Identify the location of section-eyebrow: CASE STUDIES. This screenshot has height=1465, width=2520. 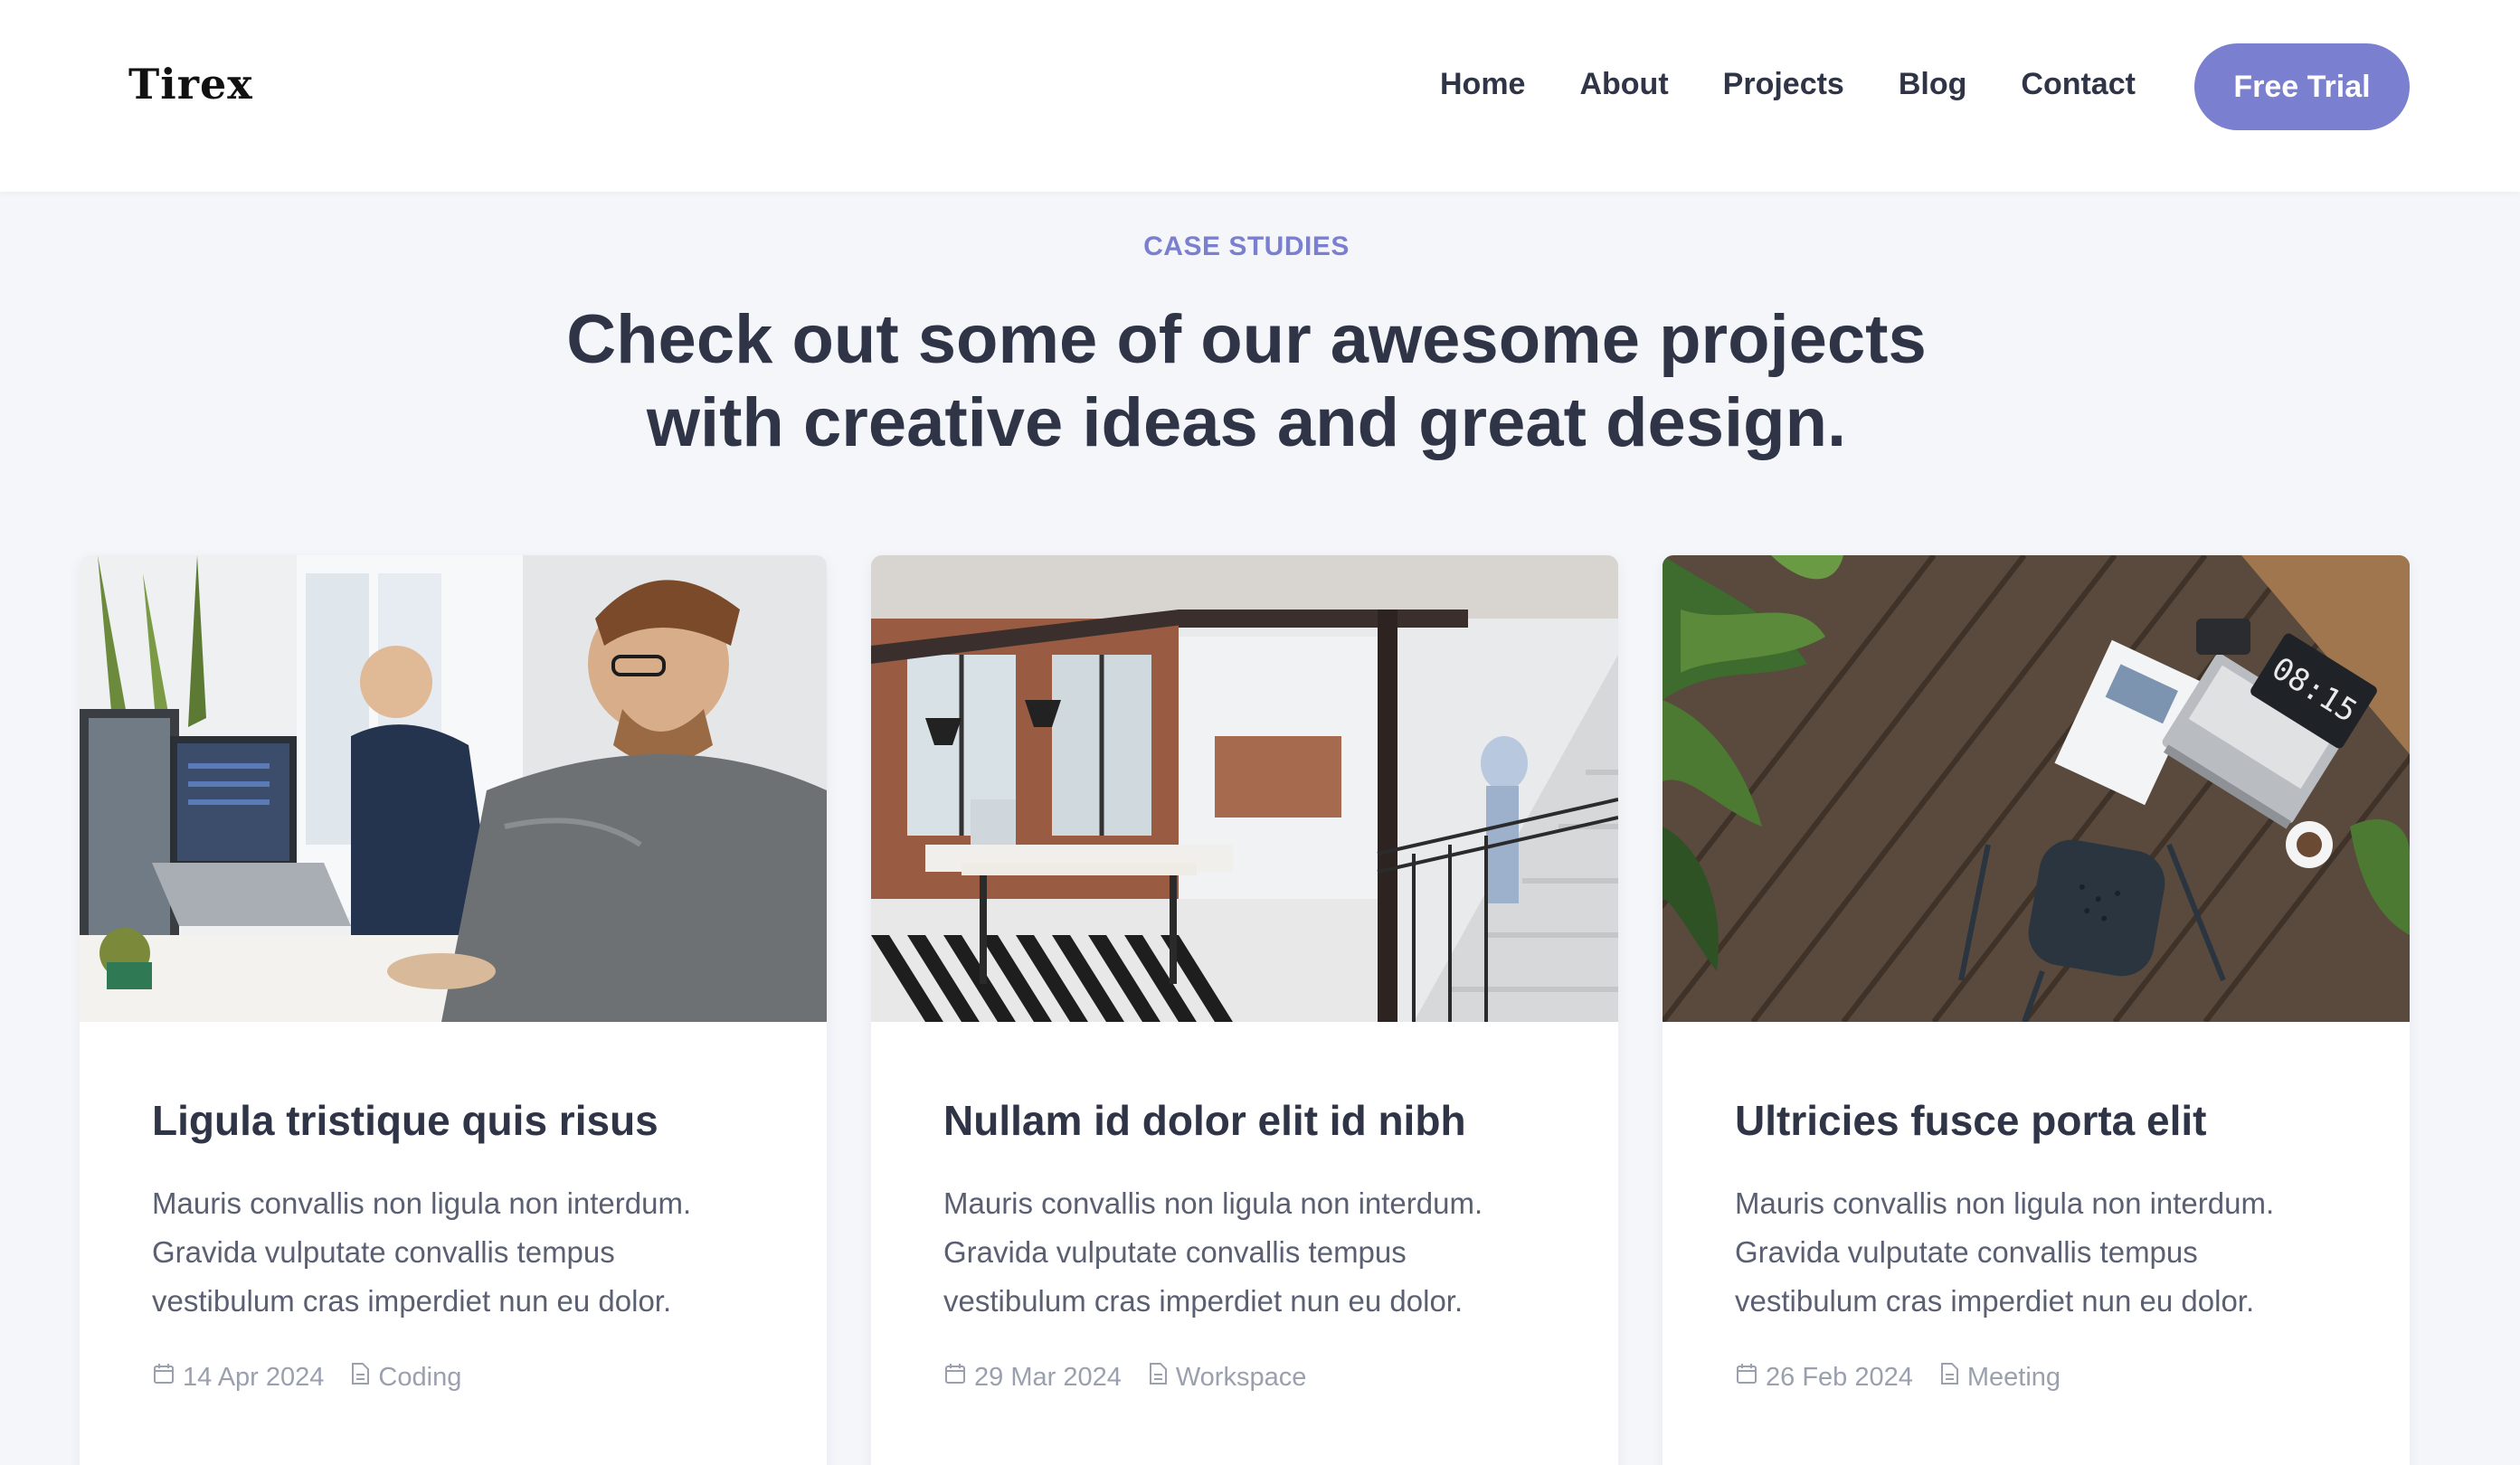
(1246, 246).